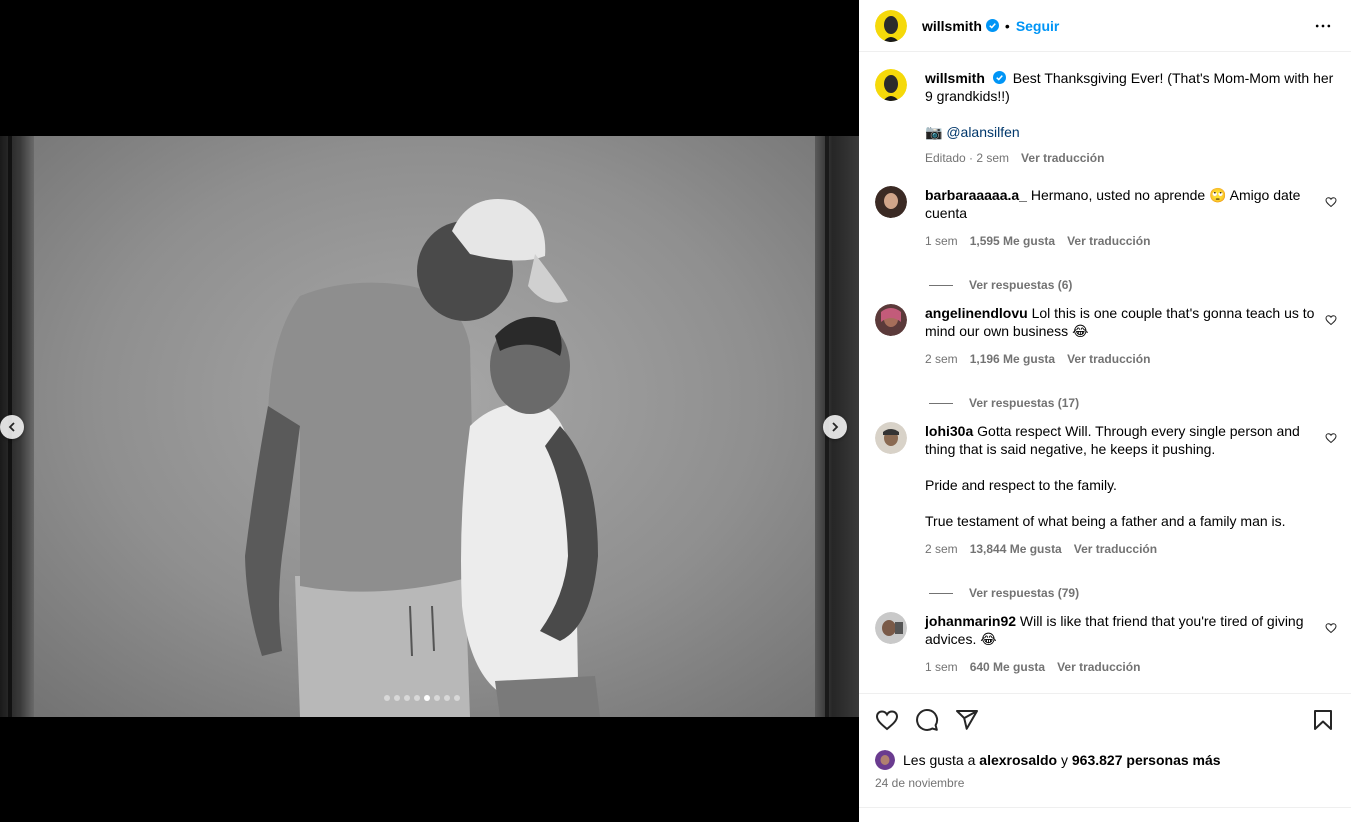 The height and width of the screenshot is (822, 1351). Describe the element at coordinates (1323, 720) in the screenshot. I see `bookmark-icon` at that location.